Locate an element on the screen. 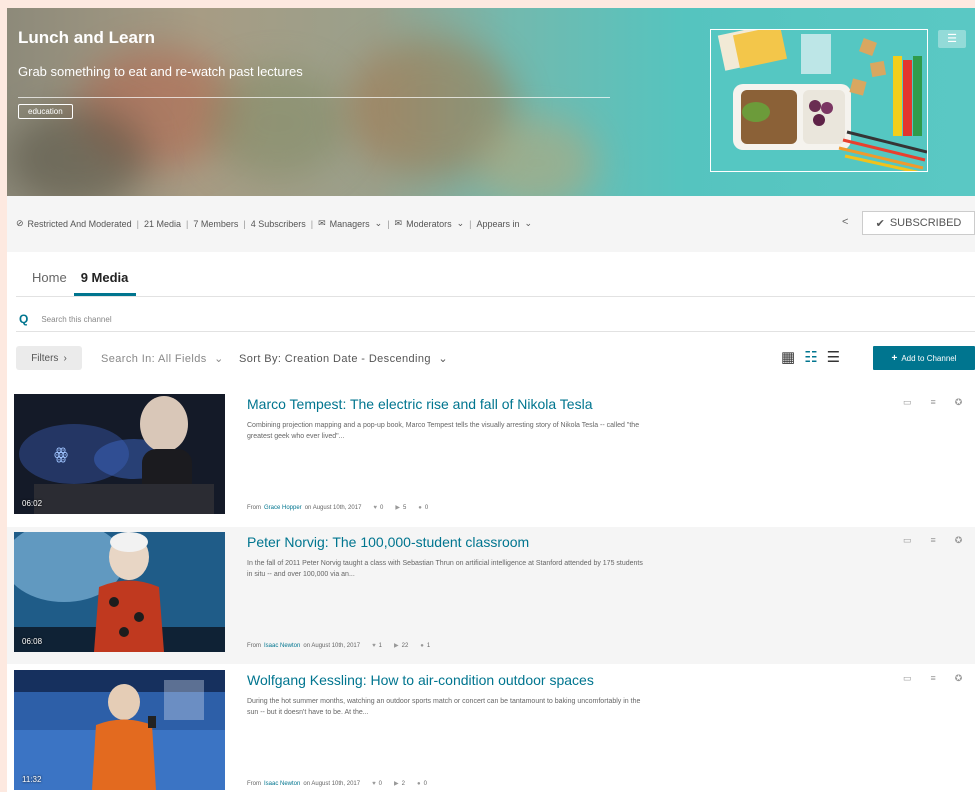 Image resolution: width=975 pixels, height=792 pixels. subscribers-count: 4 Subscribers is located at coordinates (278, 223).